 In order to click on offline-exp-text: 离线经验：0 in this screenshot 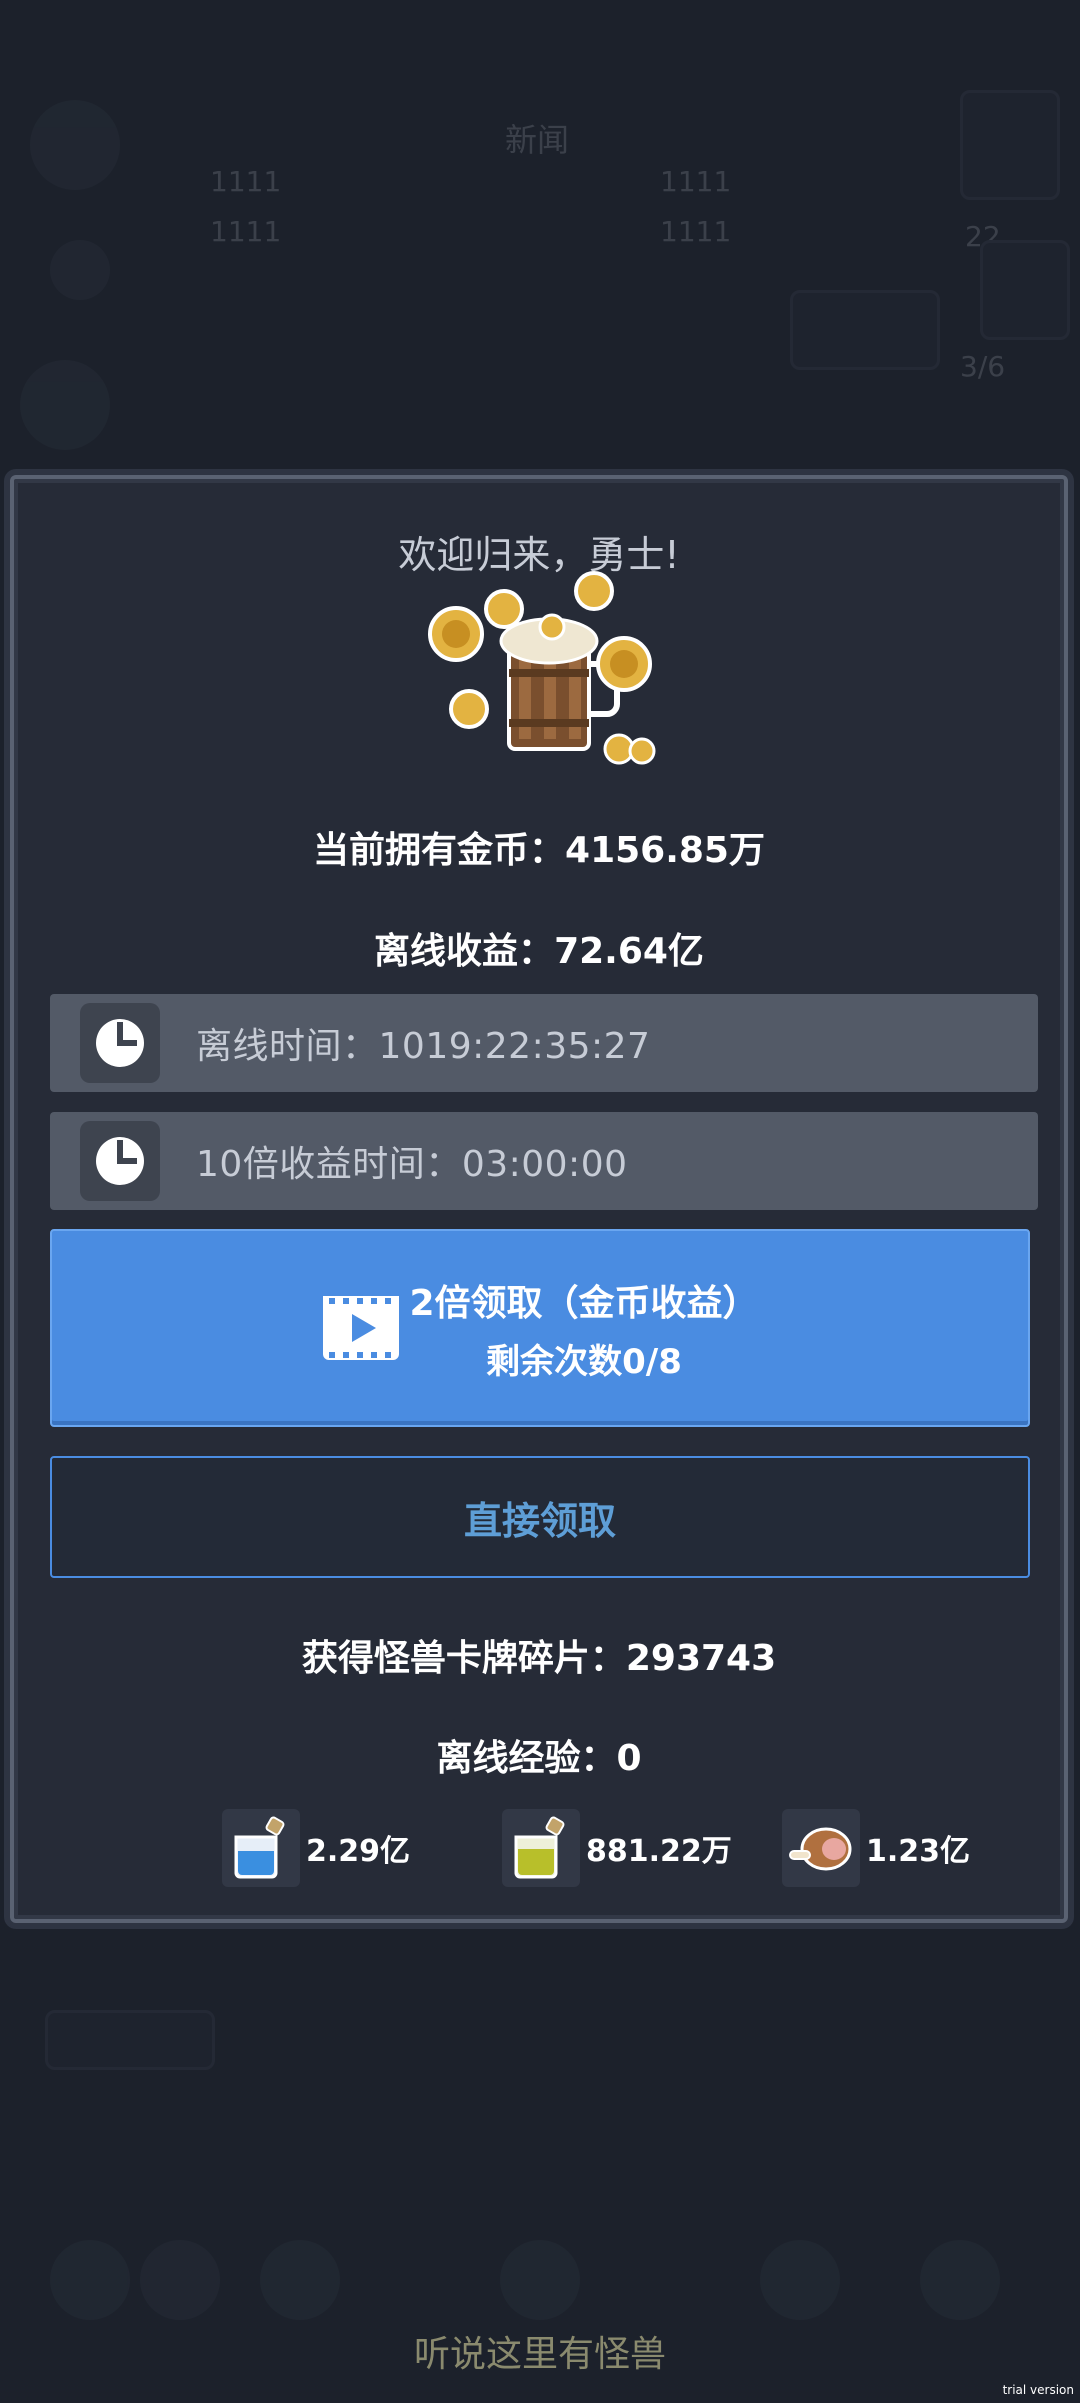, I will do `click(539, 1755)`.